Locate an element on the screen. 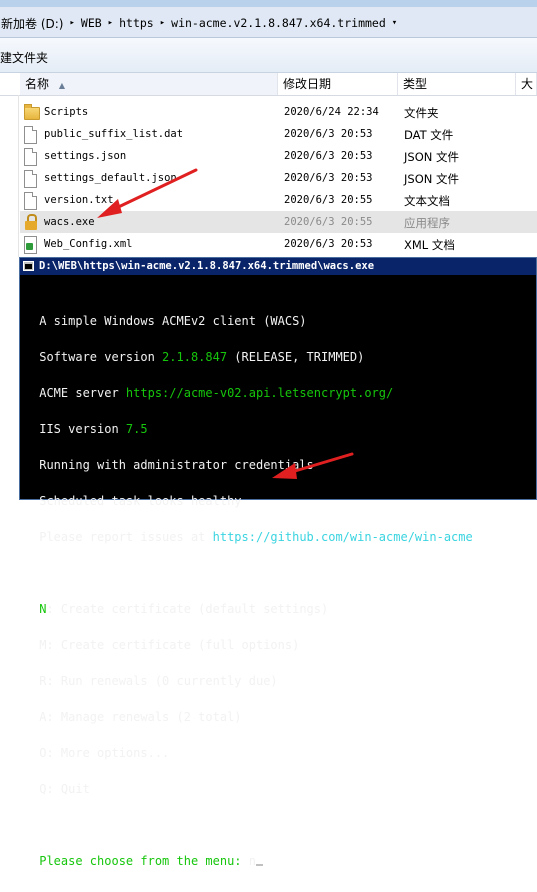  console-input: n is located at coordinates (252, 861).